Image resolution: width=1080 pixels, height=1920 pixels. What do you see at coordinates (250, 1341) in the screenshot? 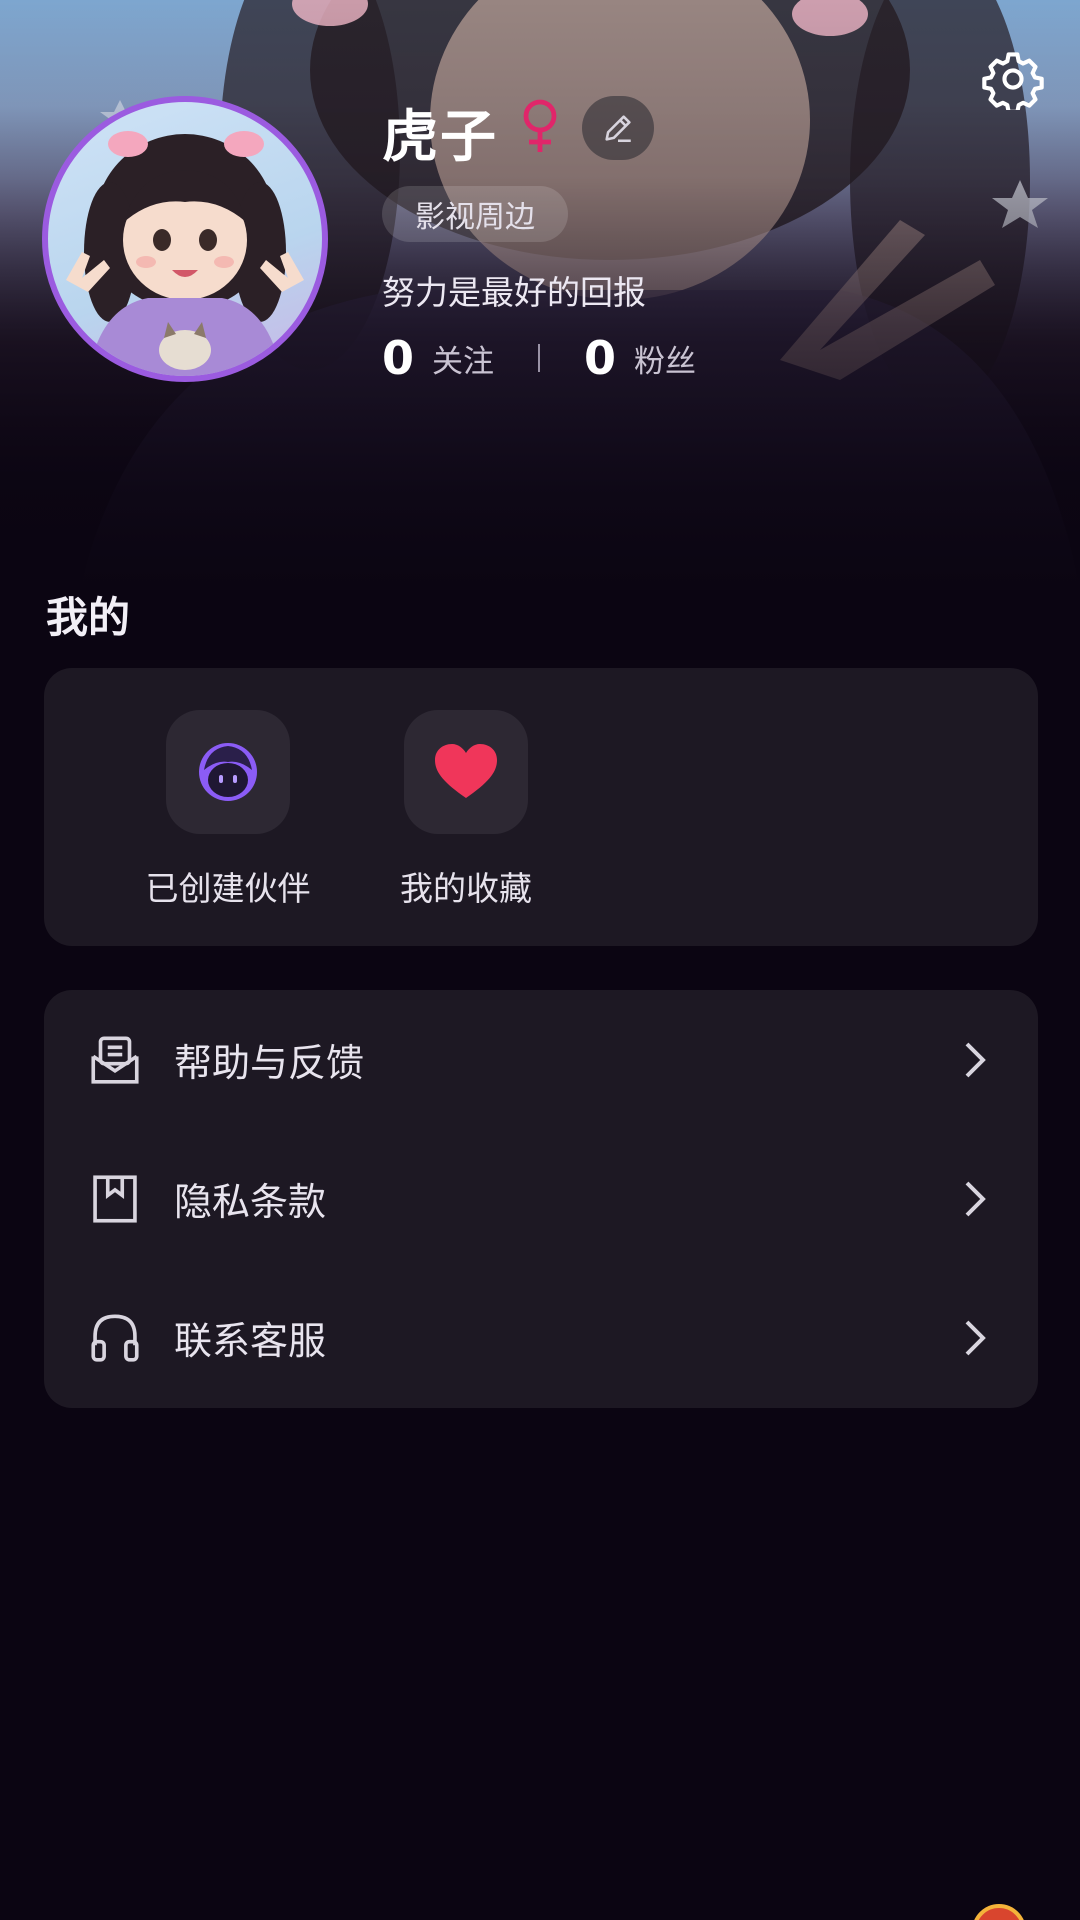
I see `menu-label-contact-support: 联系客服` at bounding box center [250, 1341].